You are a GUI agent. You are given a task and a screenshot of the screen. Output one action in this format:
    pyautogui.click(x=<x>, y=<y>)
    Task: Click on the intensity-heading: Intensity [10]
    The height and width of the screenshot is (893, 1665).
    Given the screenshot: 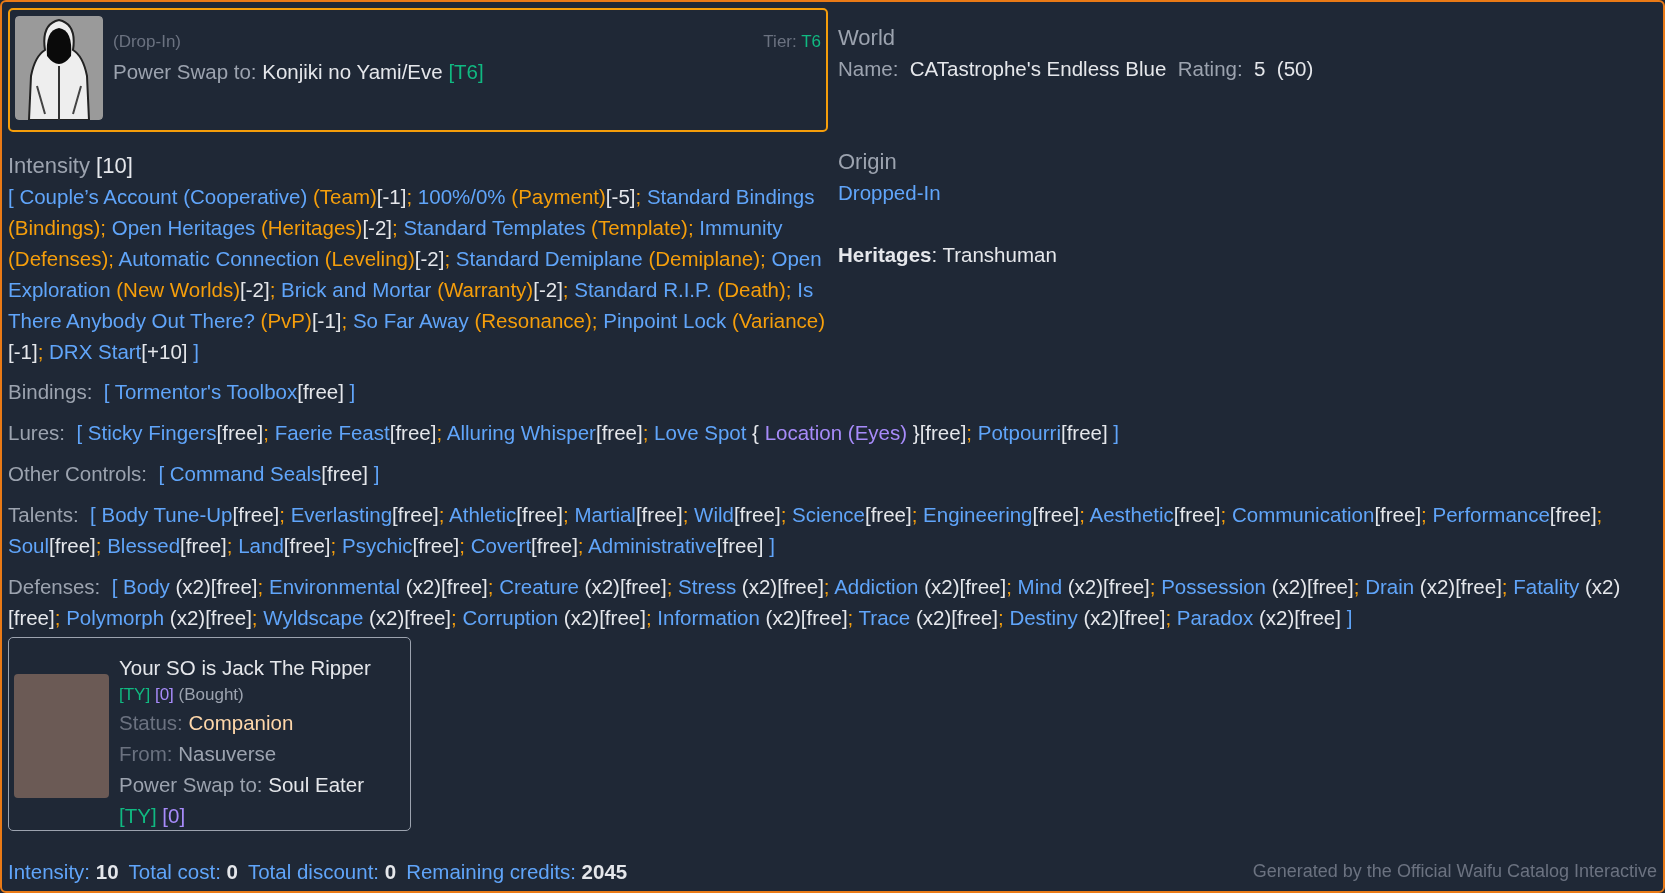 What is the action you would take?
    pyautogui.click(x=71, y=166)
    